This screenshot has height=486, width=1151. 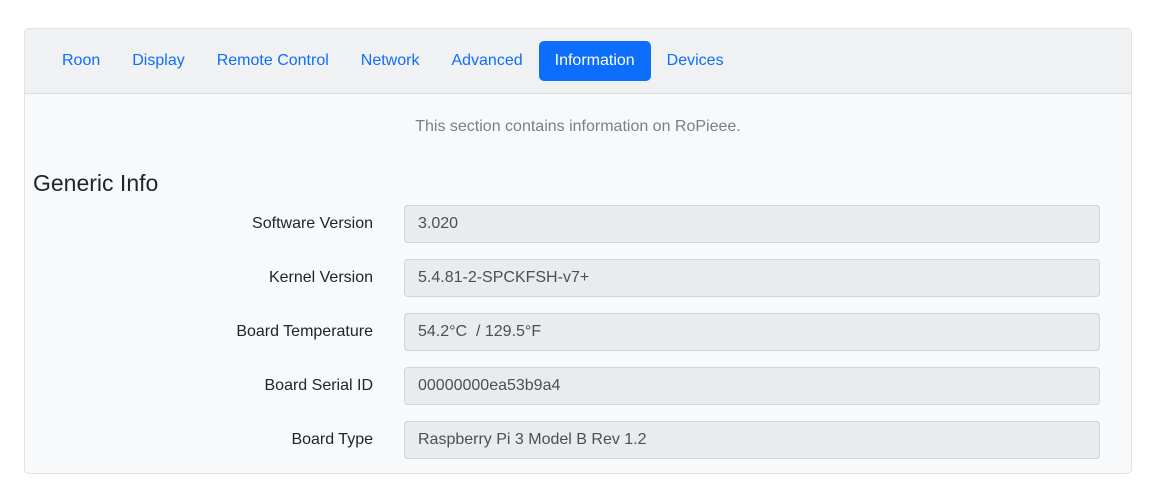 I want to click on field-row-software-version: Software Version 3.020, so click(x=578, y=224).